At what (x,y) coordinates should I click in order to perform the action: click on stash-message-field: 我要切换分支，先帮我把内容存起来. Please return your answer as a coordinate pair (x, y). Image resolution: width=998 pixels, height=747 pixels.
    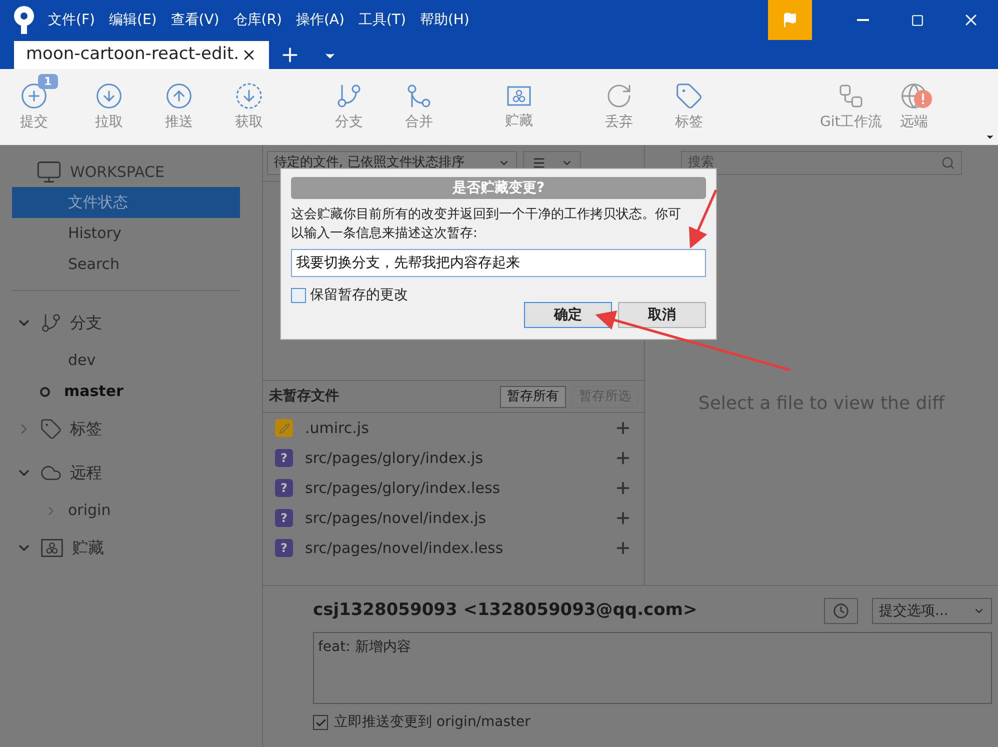
    Looking at the image, I should click on (498, 263).